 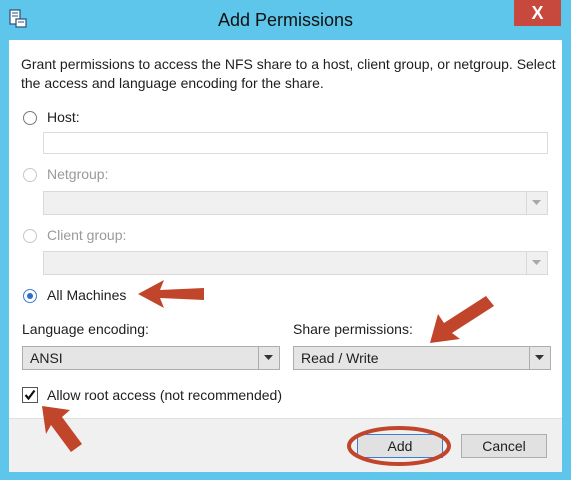 I want to click on close-button: X, so click(x=537, y=13).